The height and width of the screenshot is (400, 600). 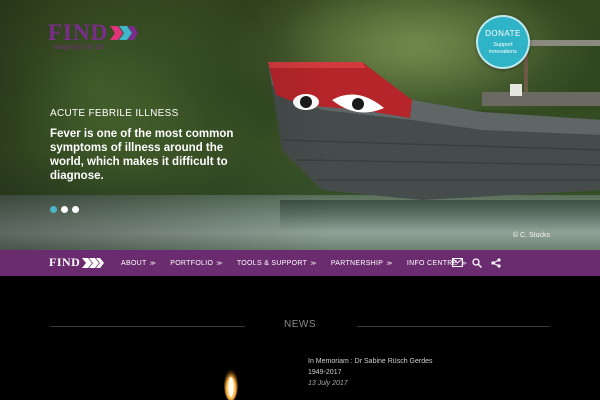 I want to click on nav-item-portfolio: PORTFOLIO ≫, so click(x=196, y=263).